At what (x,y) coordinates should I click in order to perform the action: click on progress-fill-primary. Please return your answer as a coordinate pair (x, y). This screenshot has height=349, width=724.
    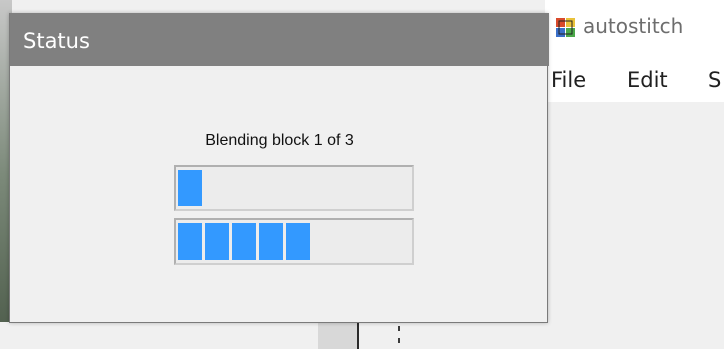
    Looking at the image, I should click on (190, 188).